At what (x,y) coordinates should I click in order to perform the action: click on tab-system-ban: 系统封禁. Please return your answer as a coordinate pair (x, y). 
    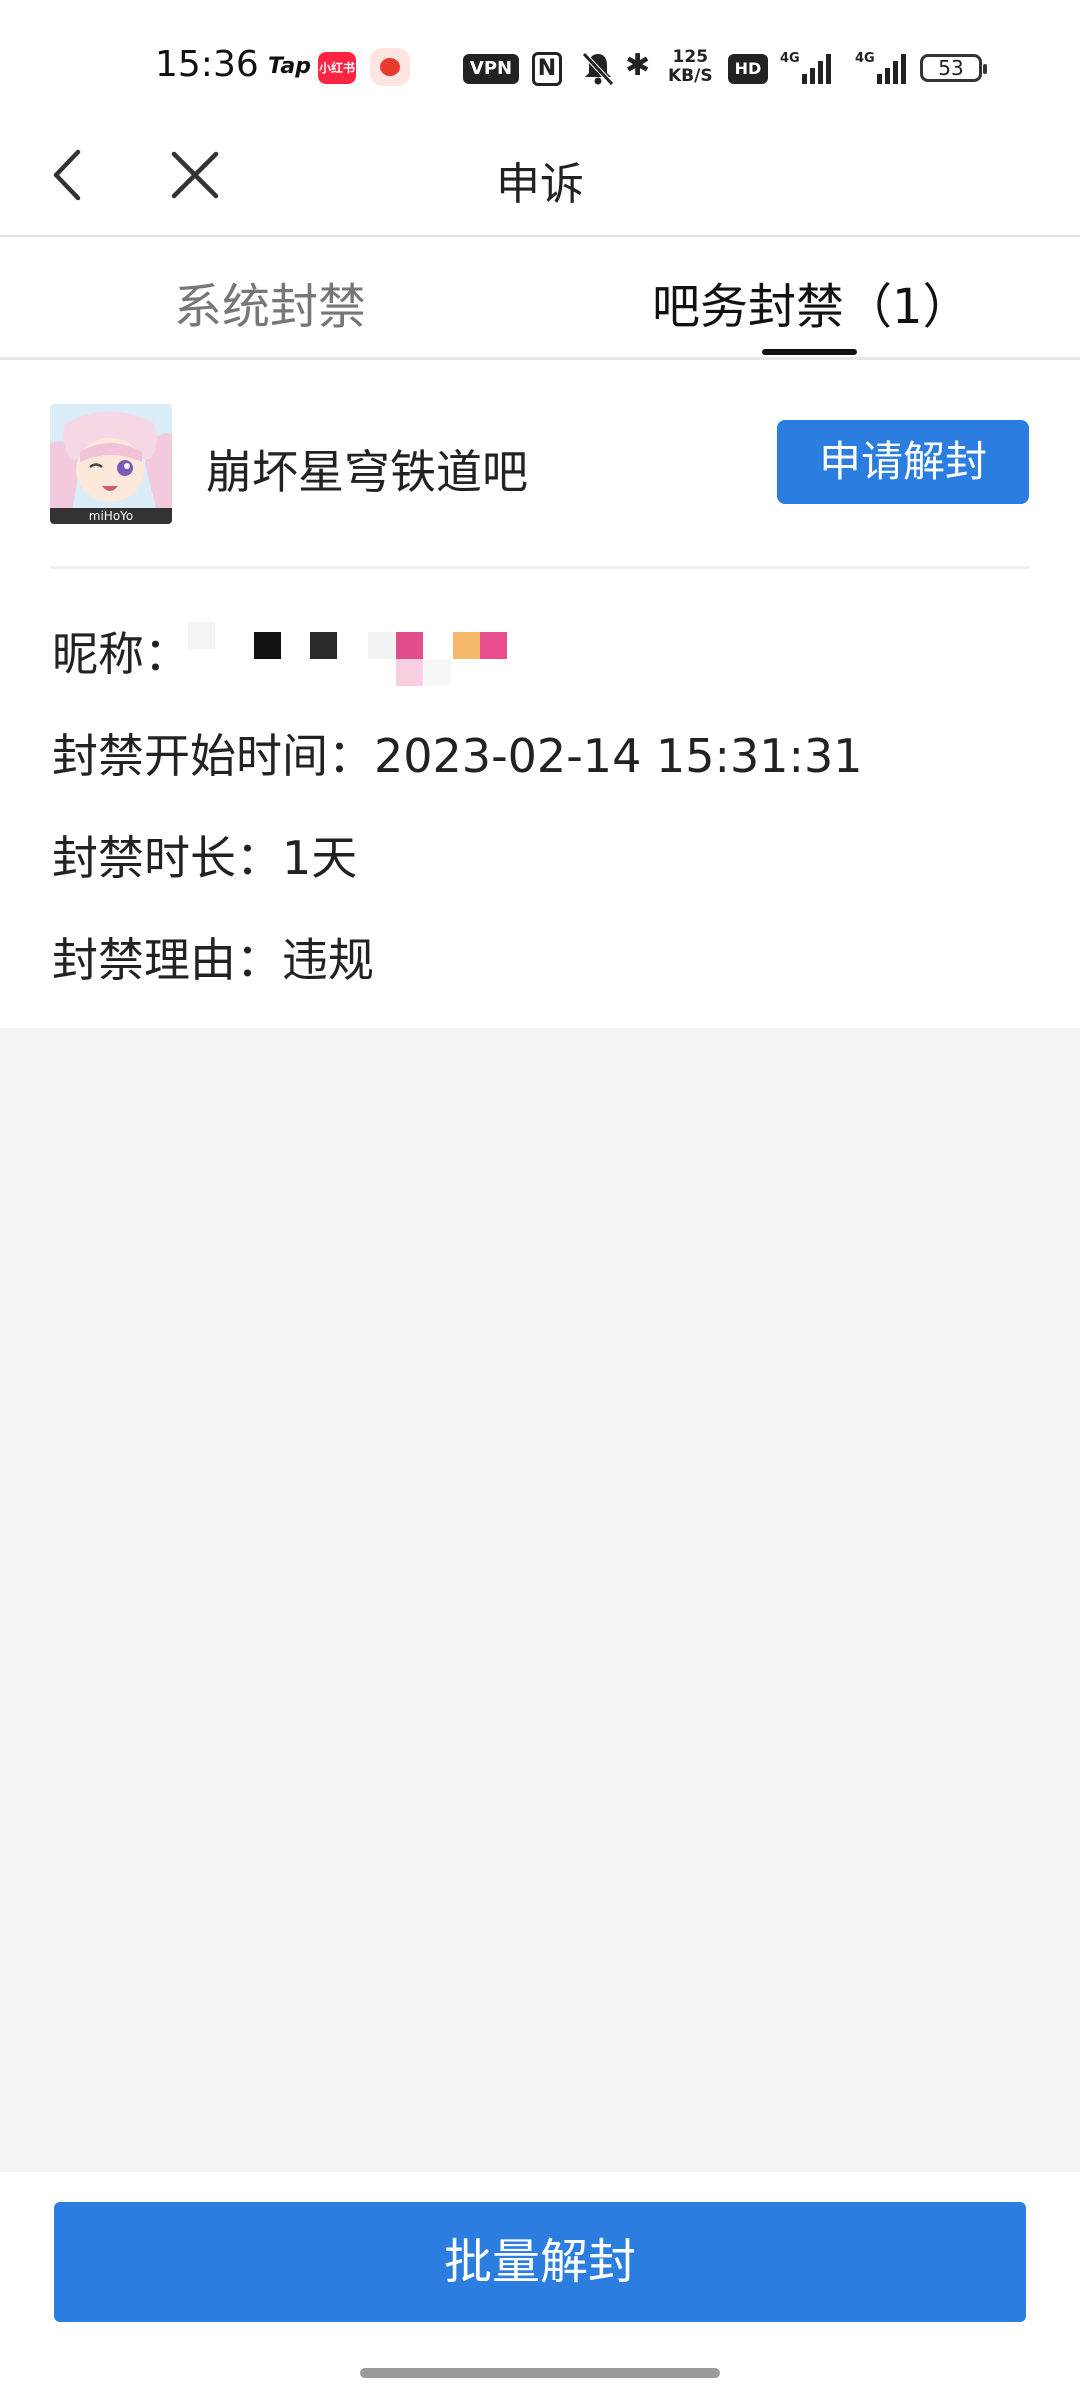
    Looking at the image, I should click on (270, 302).